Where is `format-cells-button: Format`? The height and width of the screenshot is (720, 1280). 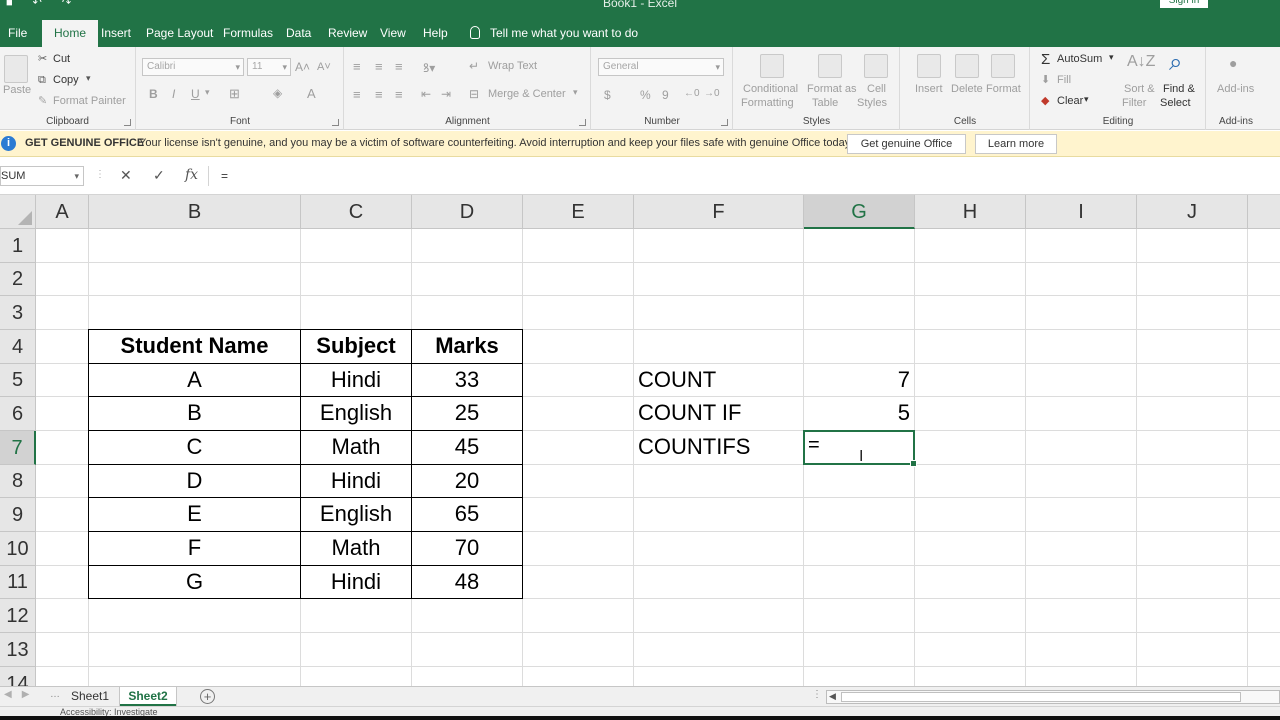
format-cells-button: Format is located at coordinates (1003, 89).